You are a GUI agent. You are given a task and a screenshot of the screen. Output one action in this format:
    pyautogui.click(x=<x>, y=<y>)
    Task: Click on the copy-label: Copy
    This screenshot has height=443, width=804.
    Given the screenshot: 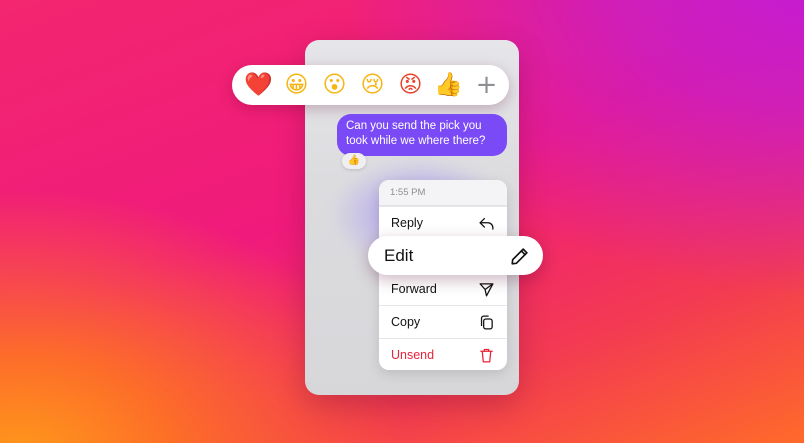 What is the action you would take?
    pyautogui.click(x=406, y=322)
    